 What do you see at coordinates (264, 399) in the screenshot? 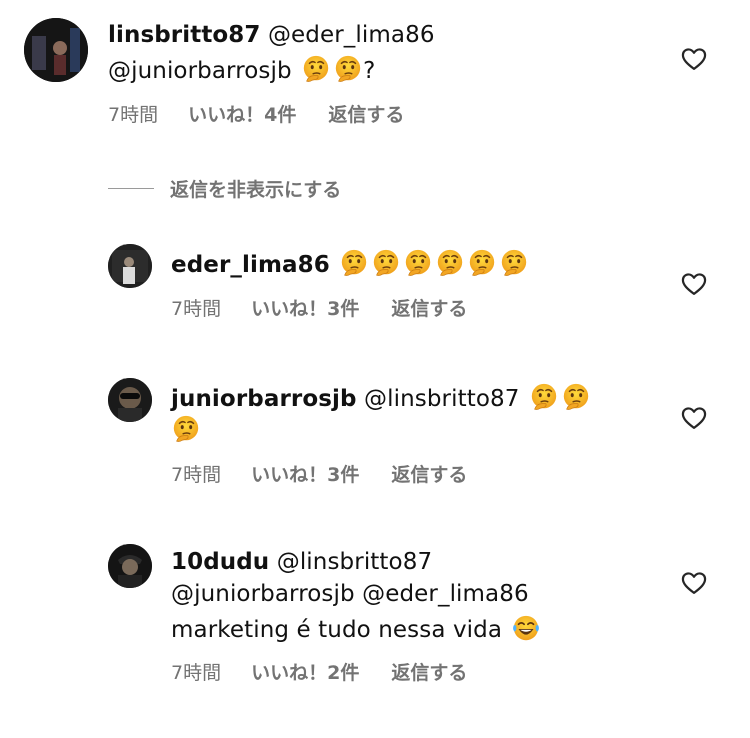
I see `username: juniorbarrosjb` at bounding box center [264, 399].